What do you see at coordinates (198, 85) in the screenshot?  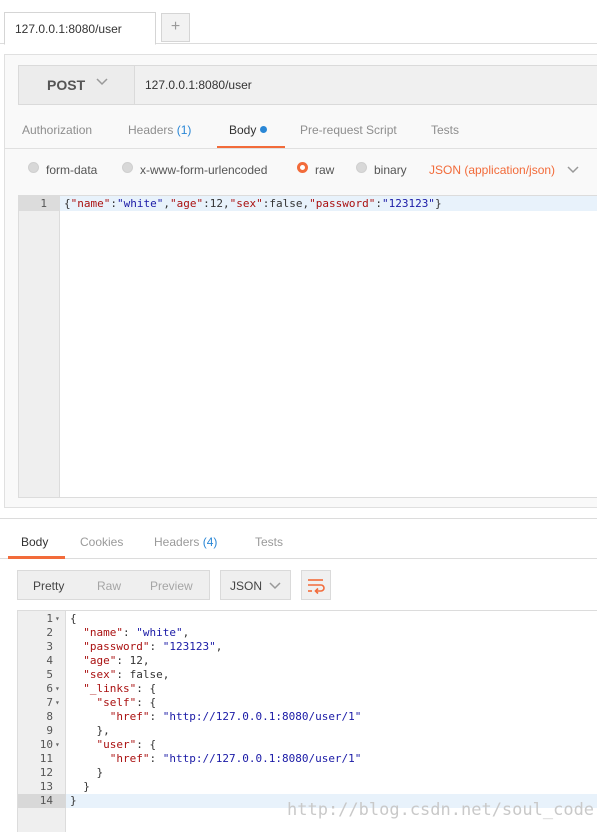 I see `url-input: 127.0.0.1:8080/user` at bounding box center [198, 85].